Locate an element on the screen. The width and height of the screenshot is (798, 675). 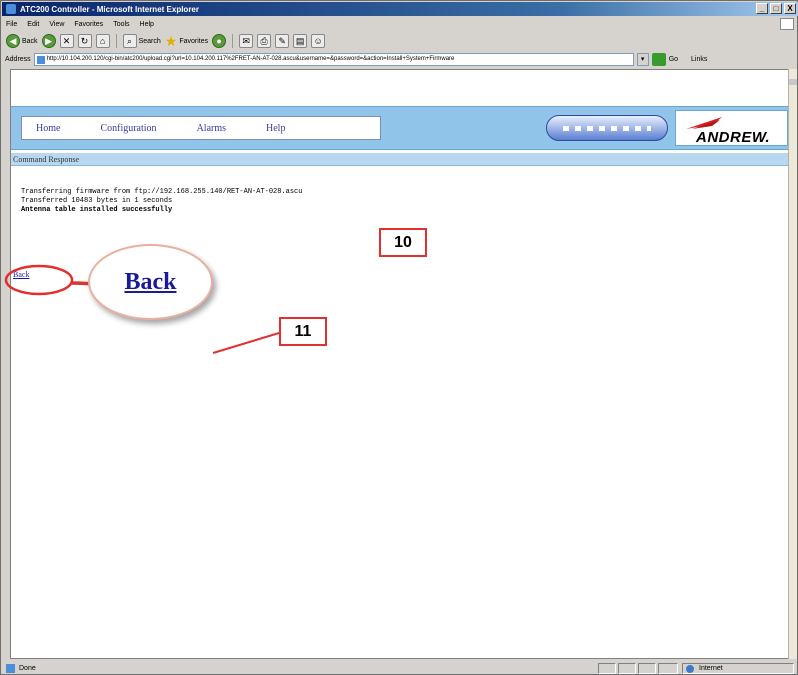
favorites-button-label: Favorites is located at coordinates (194, 41).